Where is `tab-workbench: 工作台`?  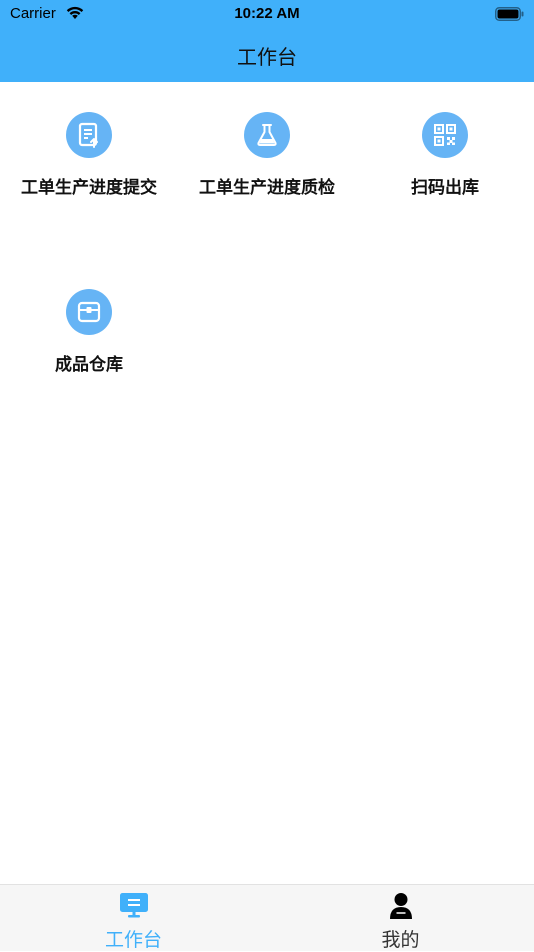 tab-workbench: 工作台 is located at coordinates (133, 918).